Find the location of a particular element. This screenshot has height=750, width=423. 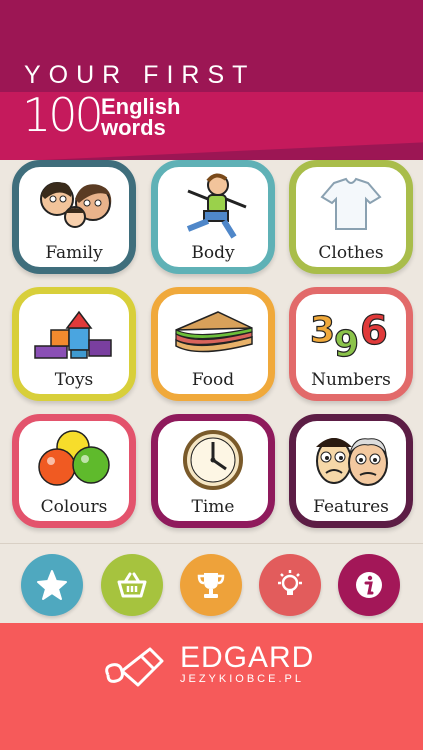

tshirt-icon is located at coordinates (351, 203).